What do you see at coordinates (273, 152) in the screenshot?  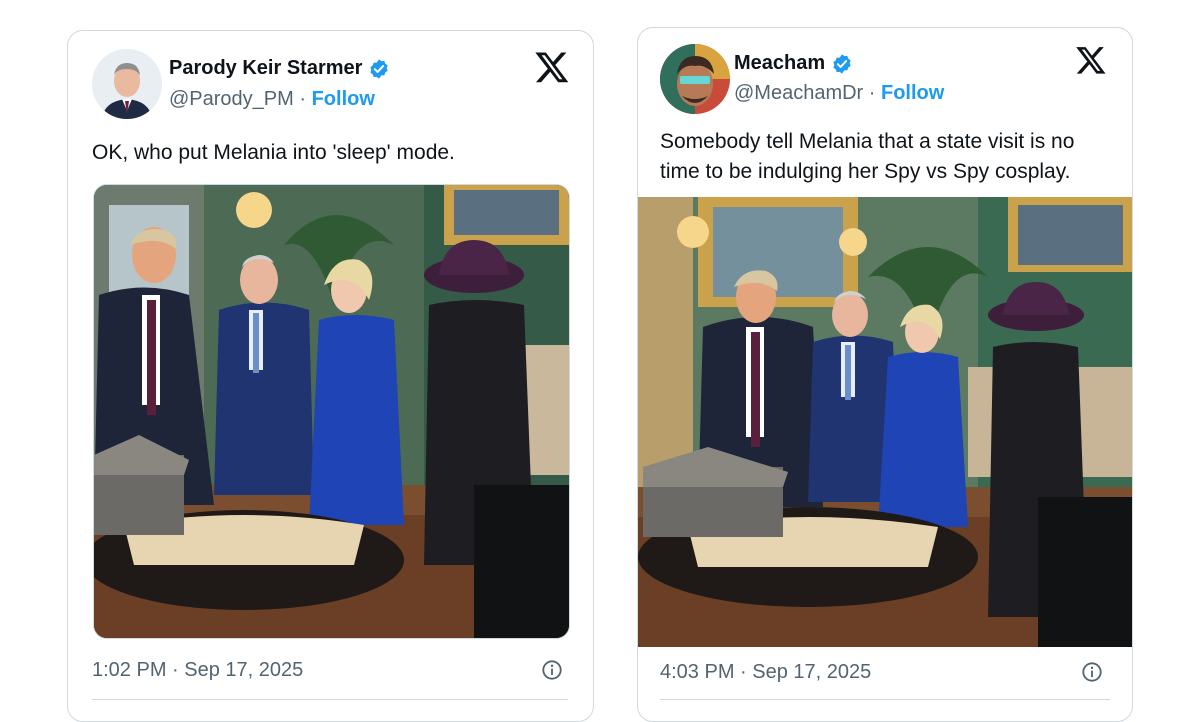 I see `tweet-text: OK, who put Melania into 'sleep' mode.` at bounding box center [273, 152].